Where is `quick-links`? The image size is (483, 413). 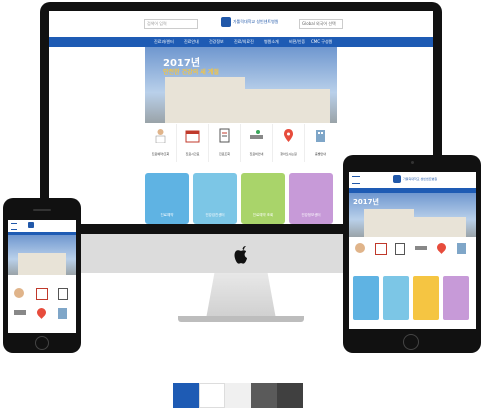
quick-links is located at coordinates (412, 252).